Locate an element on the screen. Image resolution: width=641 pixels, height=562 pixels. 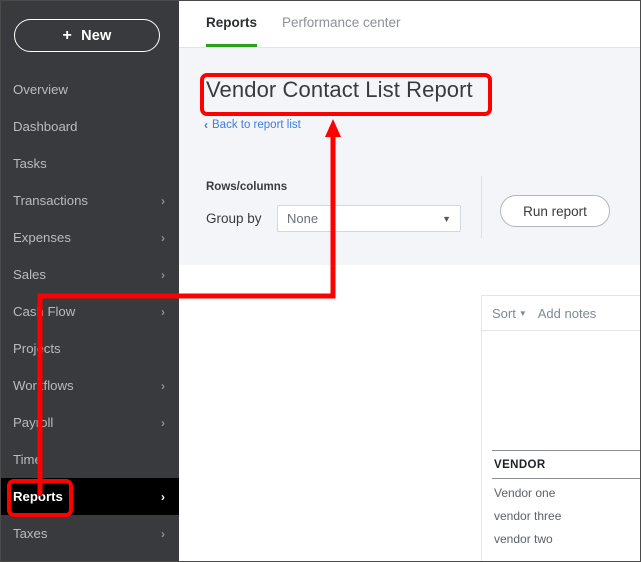
sidebar-item-label: Workflows is located at coordinates (43, 385).